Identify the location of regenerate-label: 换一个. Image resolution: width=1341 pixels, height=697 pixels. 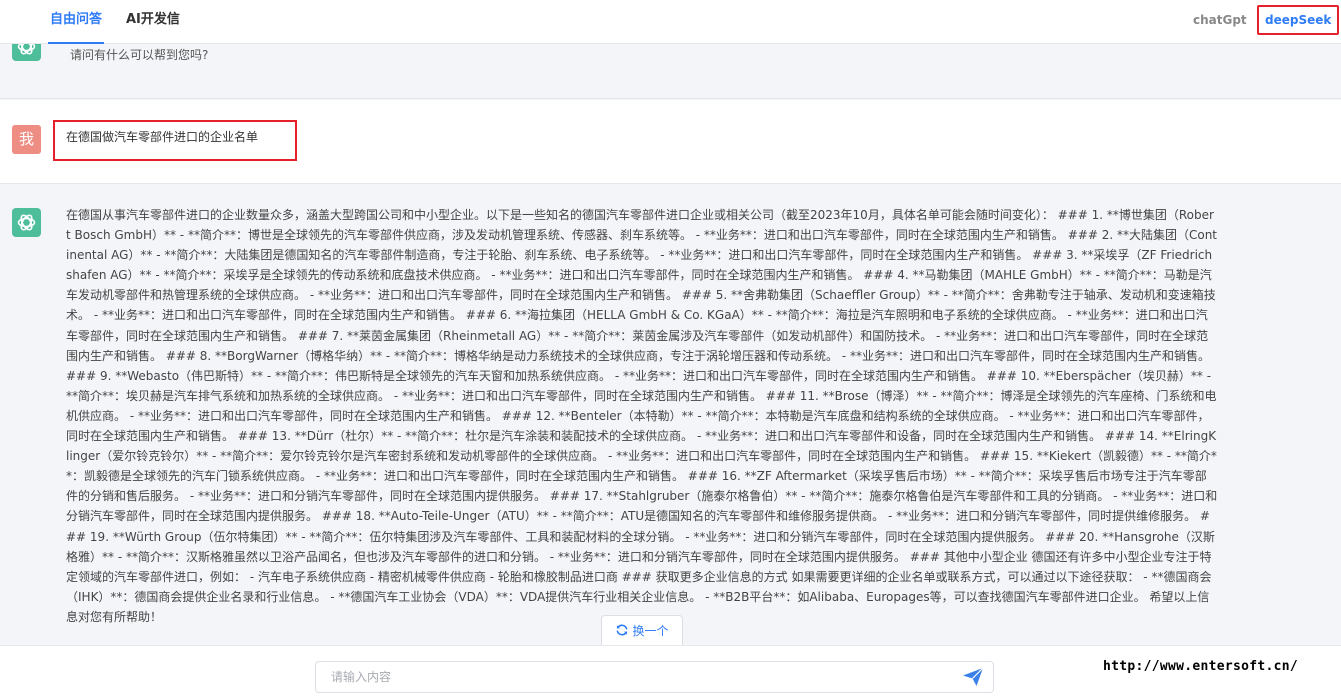
(650, 631).